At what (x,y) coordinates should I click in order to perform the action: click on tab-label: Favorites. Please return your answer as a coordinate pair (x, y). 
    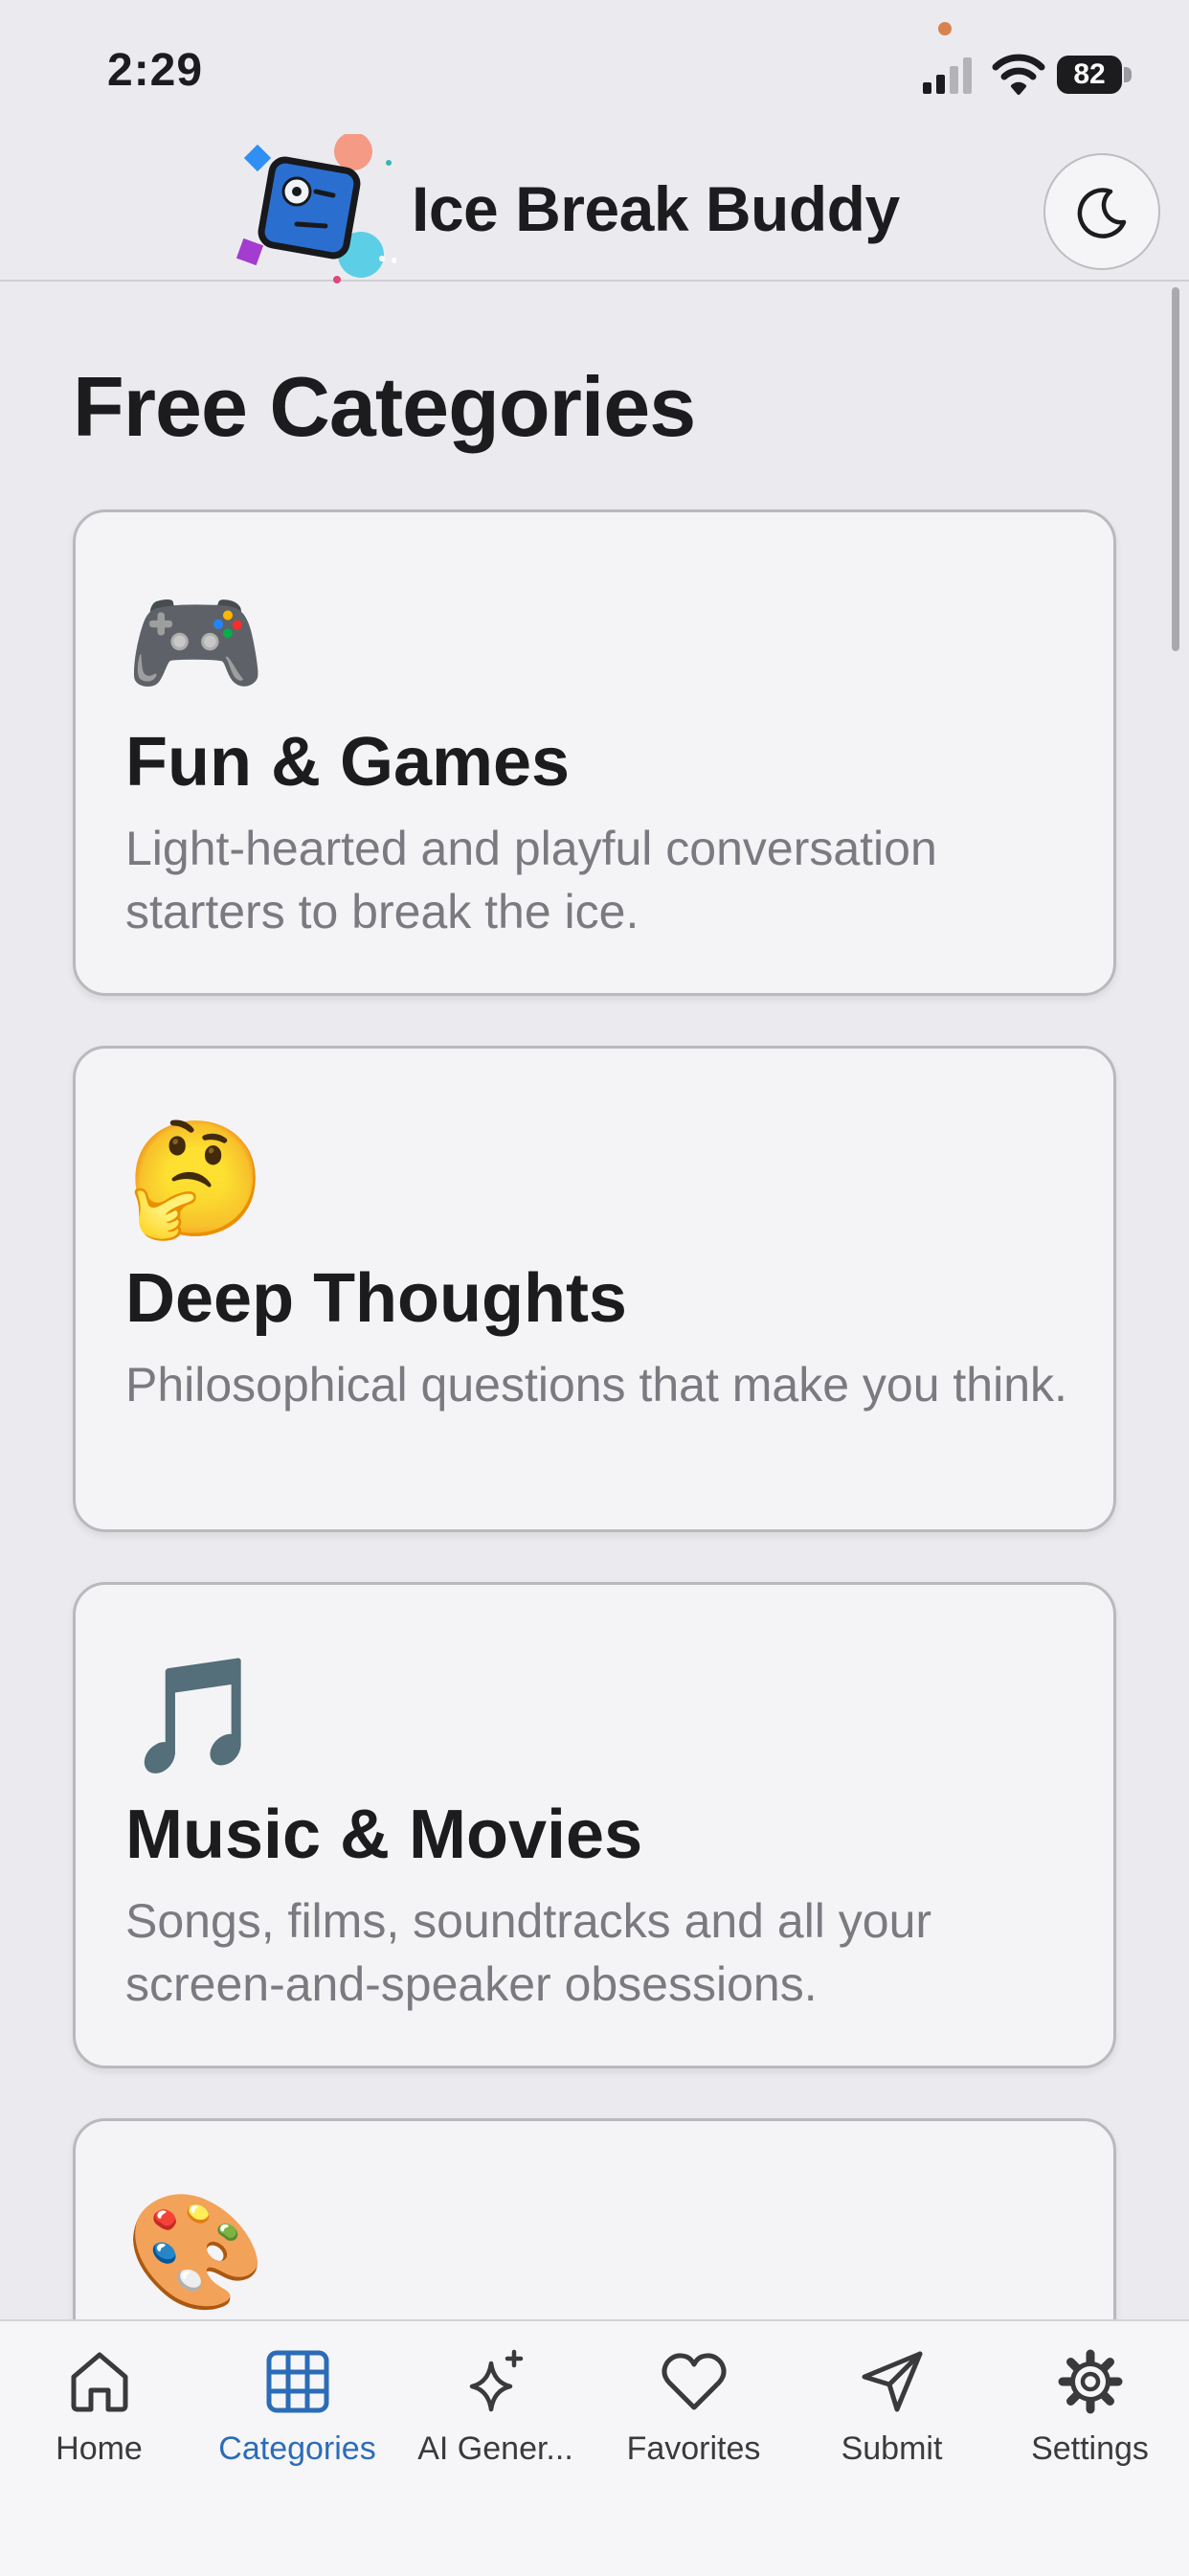
    Looking at the image, I should click on (693, 2448).